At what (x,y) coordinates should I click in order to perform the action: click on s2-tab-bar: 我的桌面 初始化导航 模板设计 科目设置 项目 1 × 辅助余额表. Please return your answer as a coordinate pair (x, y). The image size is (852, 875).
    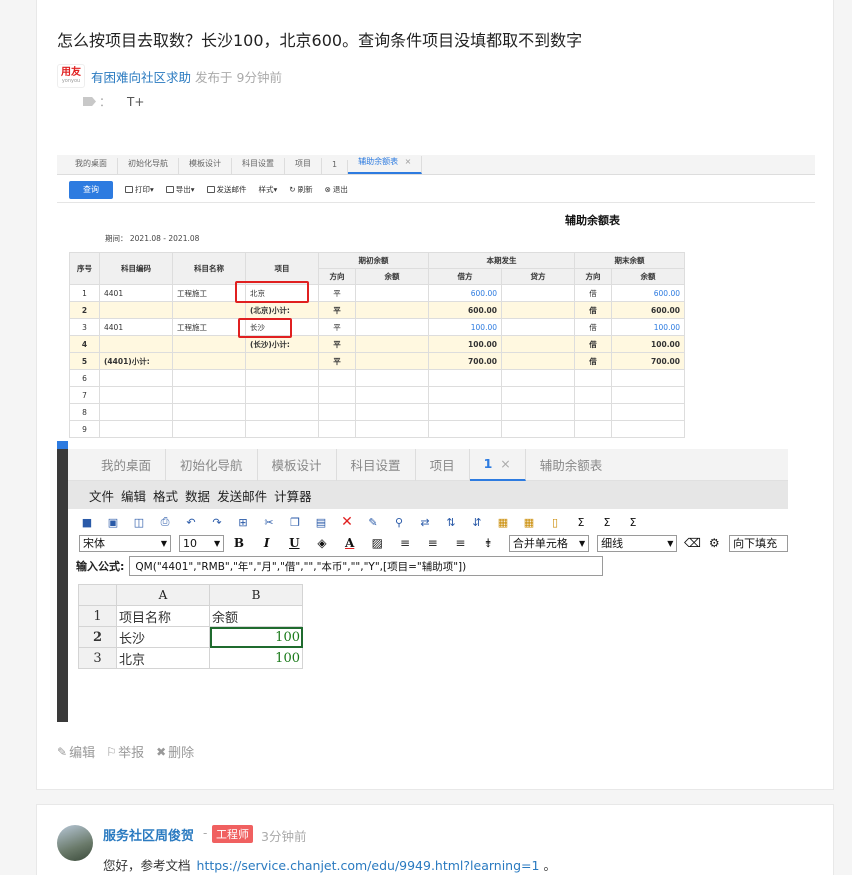
    Looking at the image, I should click on (428, 464).